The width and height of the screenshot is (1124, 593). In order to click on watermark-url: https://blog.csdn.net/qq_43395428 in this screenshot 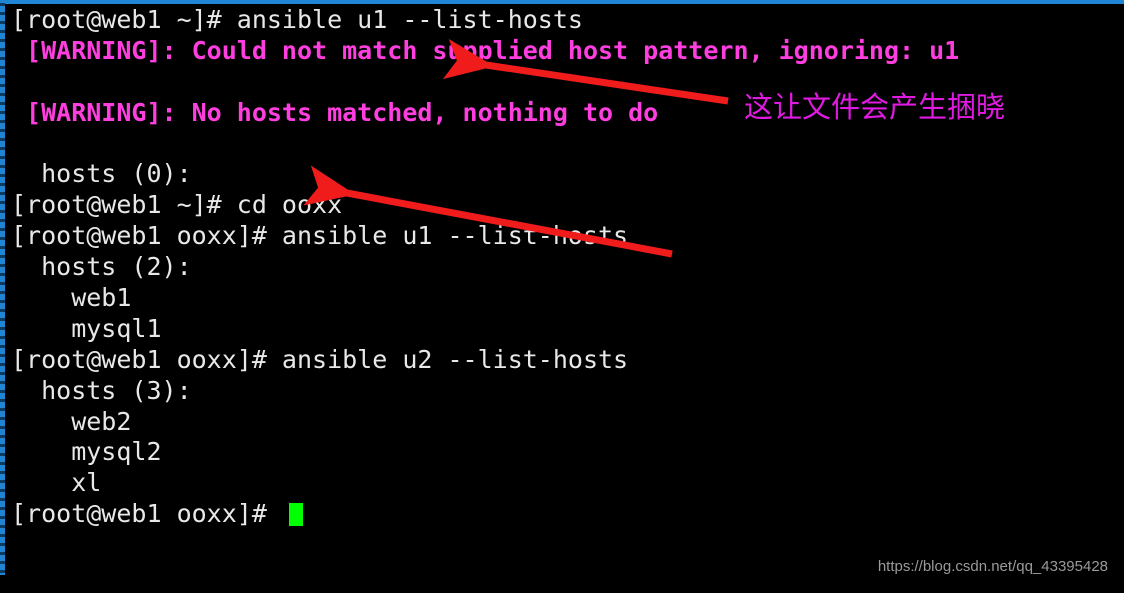, I will do `click(992, 566)`.